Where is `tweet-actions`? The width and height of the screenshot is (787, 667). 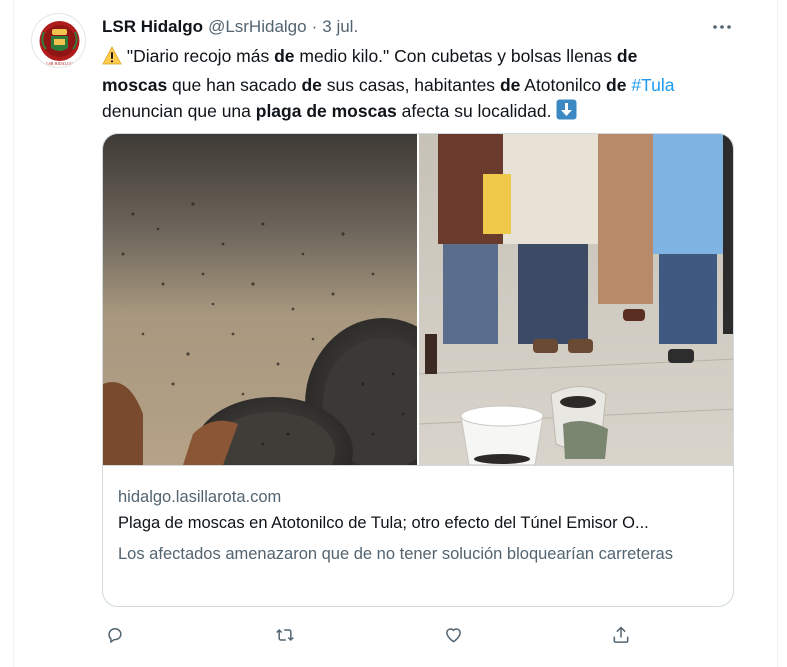
tweet-actions is located at coordinates (367, 635).